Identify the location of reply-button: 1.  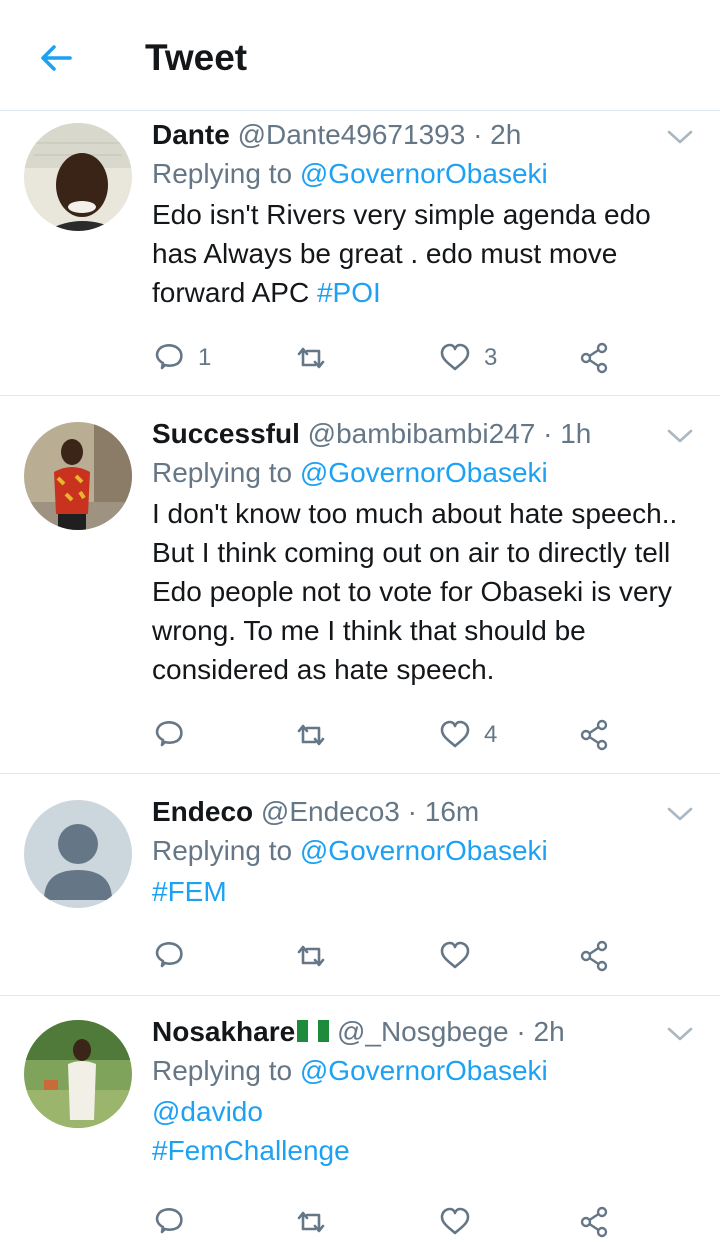
(181, 358).